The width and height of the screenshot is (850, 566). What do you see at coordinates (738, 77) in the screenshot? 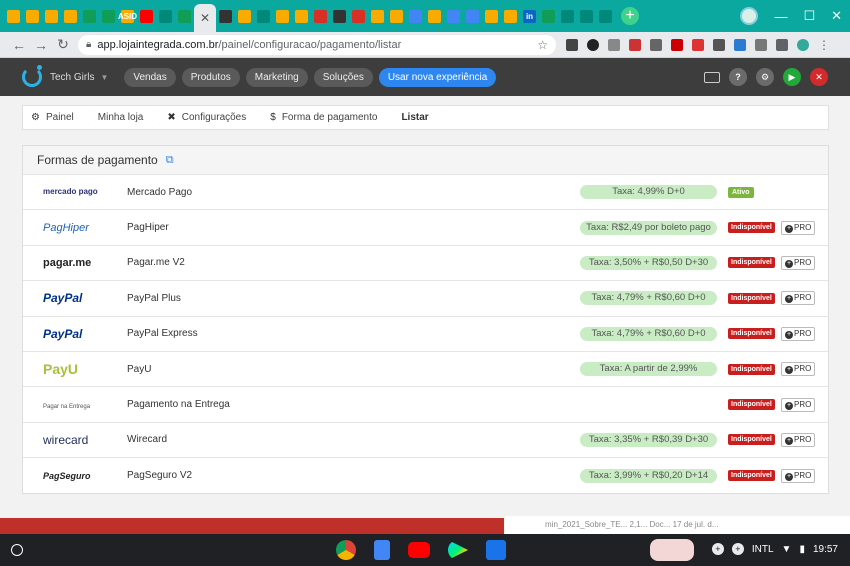
I see `help-icon: ?` at bounding box center [738, 77].